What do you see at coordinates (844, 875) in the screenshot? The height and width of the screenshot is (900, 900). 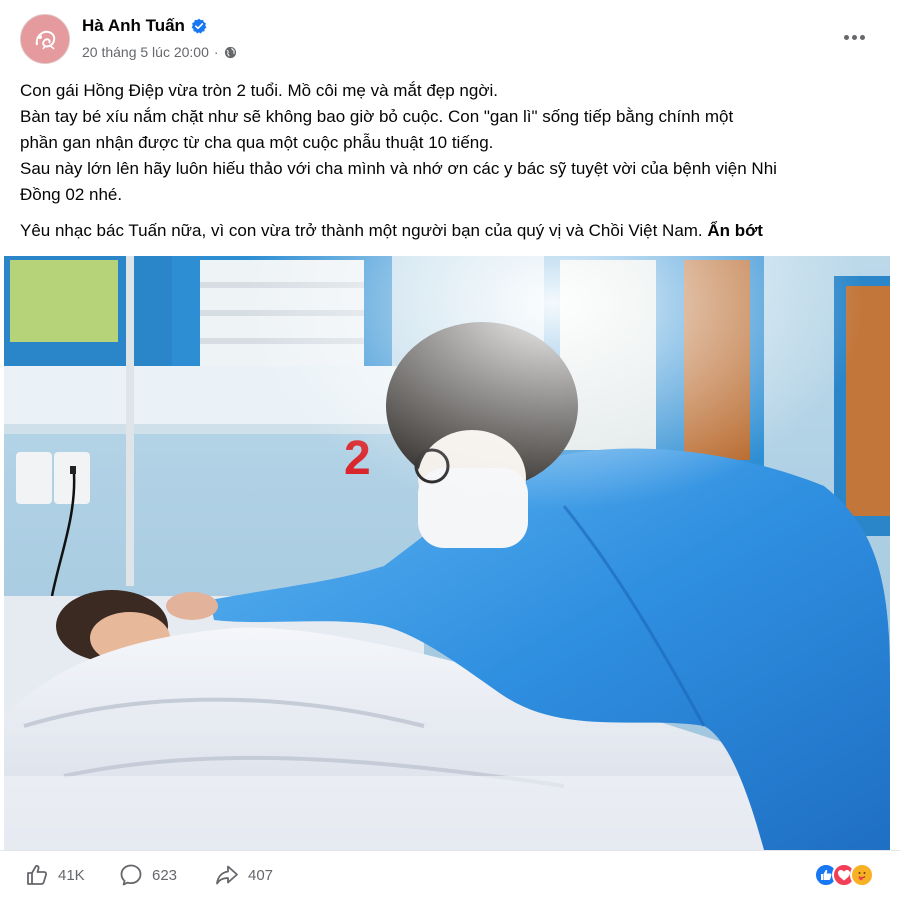 I see `reactions-summary` at bounding box center [844, 875].